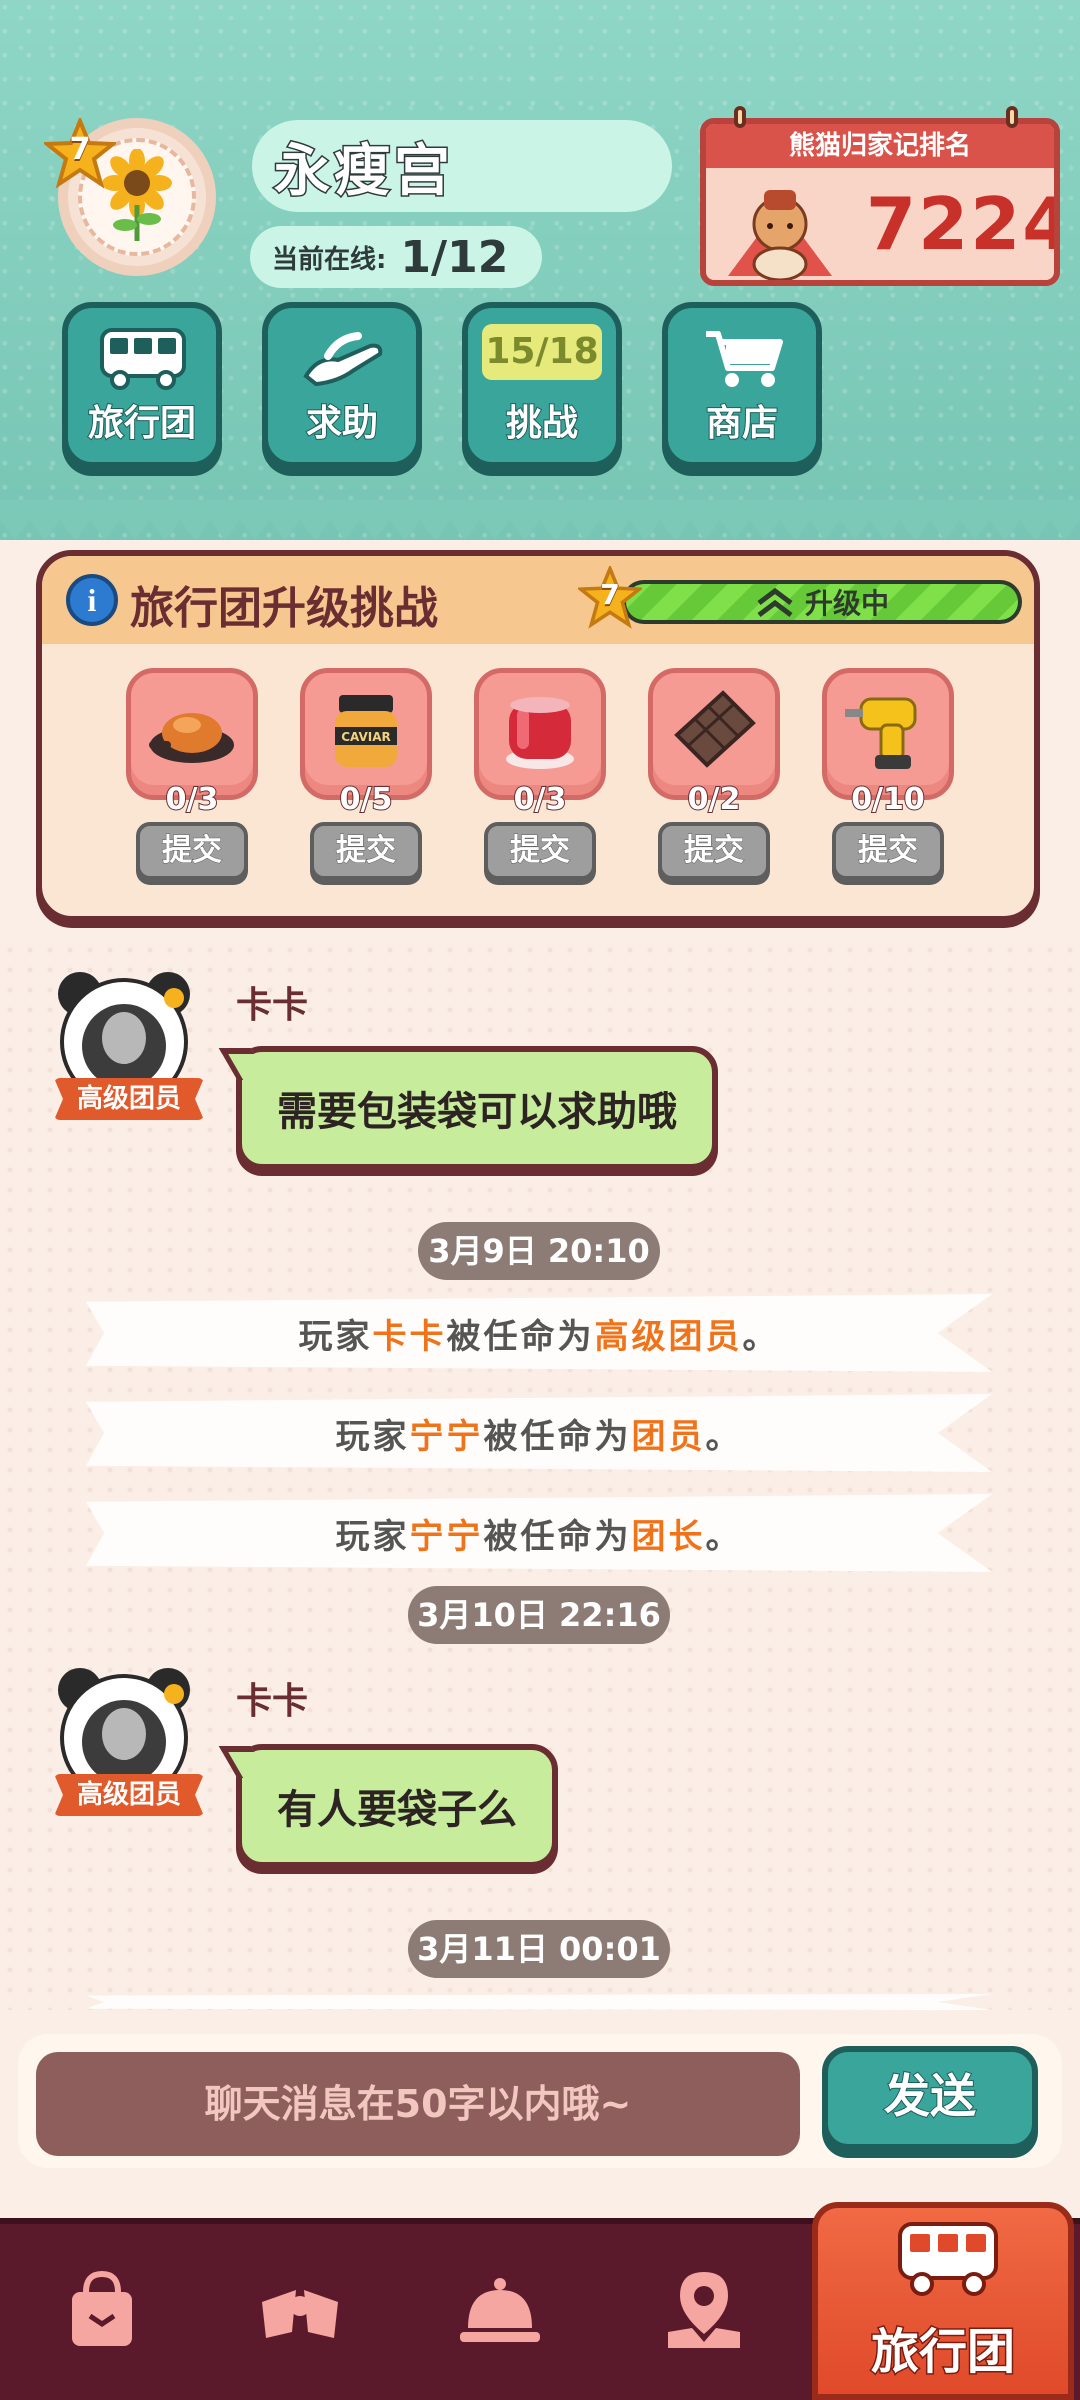 The height and width of the screenshot is (2400, 1080). I want to click on jelly-icon, so click(540, 733).